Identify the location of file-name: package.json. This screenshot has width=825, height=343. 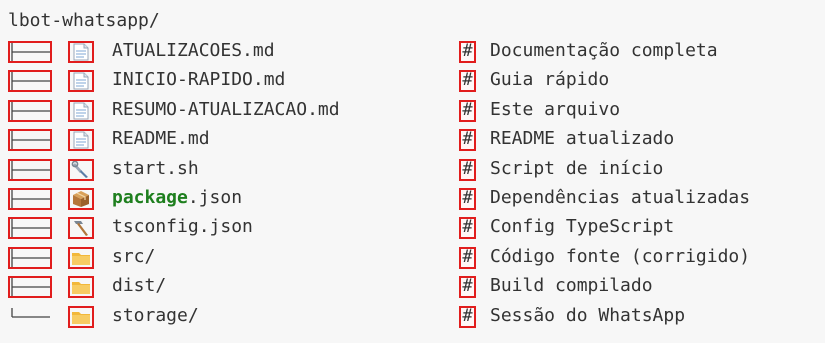
(177, 197).